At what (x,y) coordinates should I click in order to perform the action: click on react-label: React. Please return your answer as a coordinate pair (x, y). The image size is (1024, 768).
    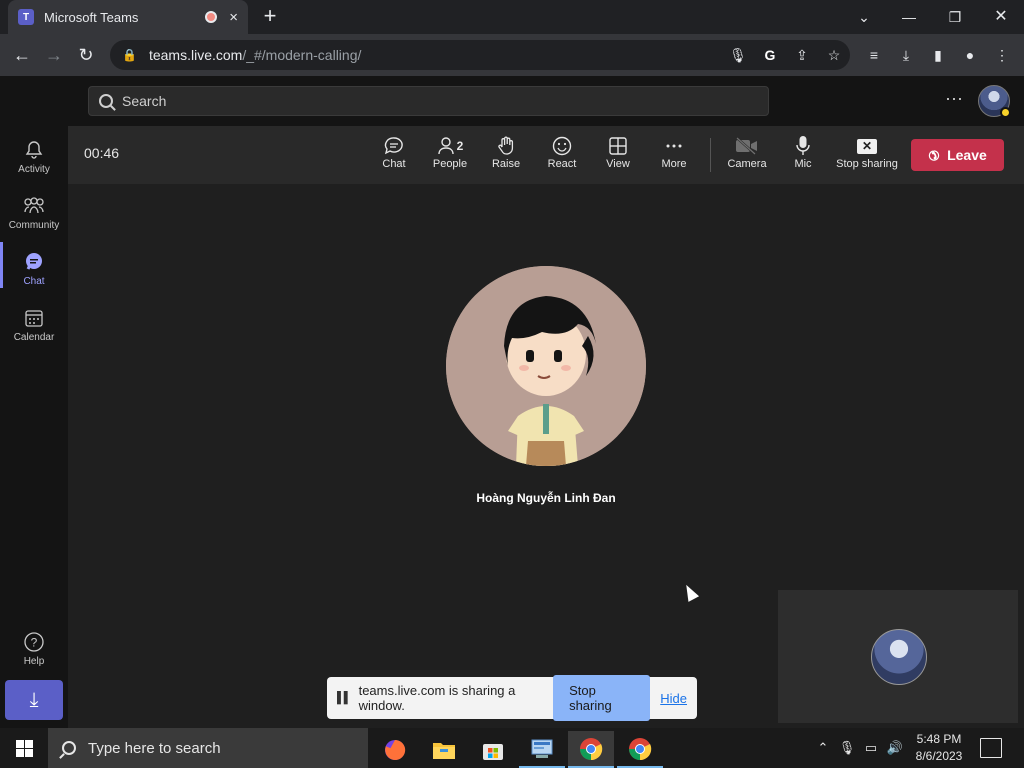
    Looking at the image, I should click on (562, 164).